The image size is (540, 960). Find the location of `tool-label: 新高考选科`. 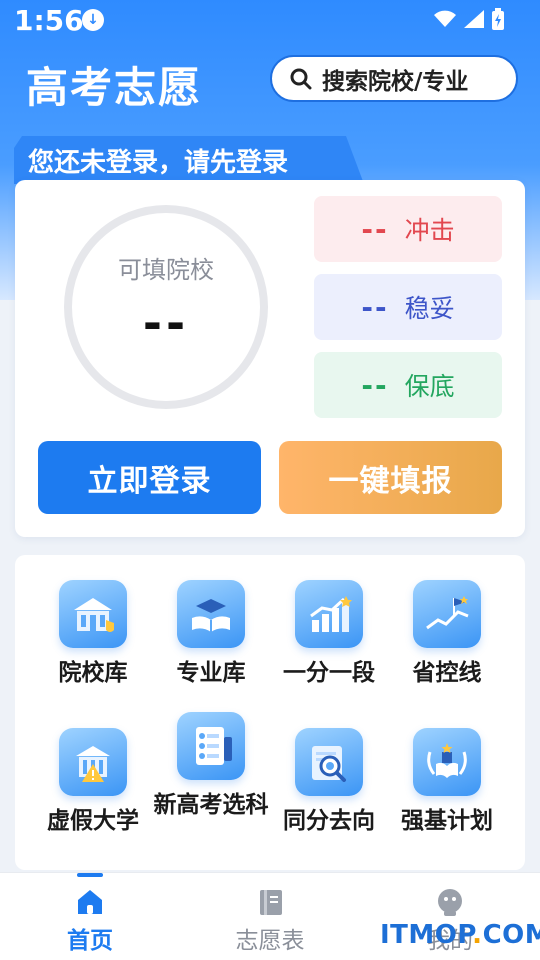

tool-label: 新高考选科 is located at coordinates (211, 805).